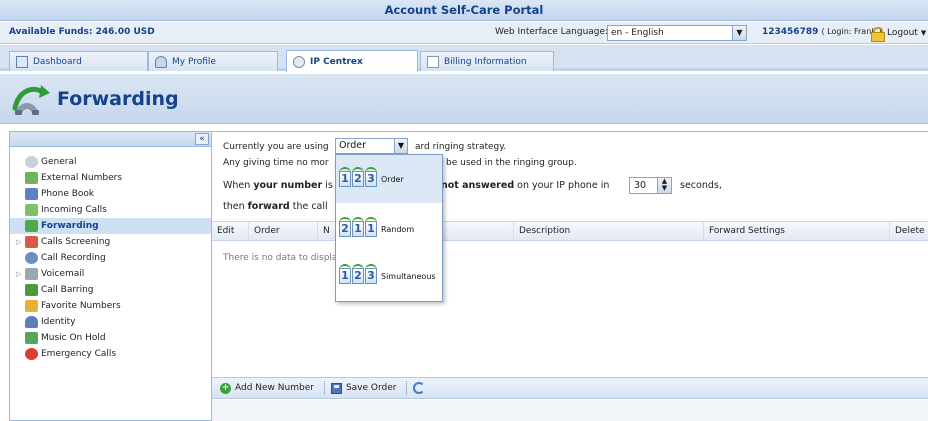 This screenshot has height=421, width=928. I want to click on incoming-call-icon, so click(31, 210).